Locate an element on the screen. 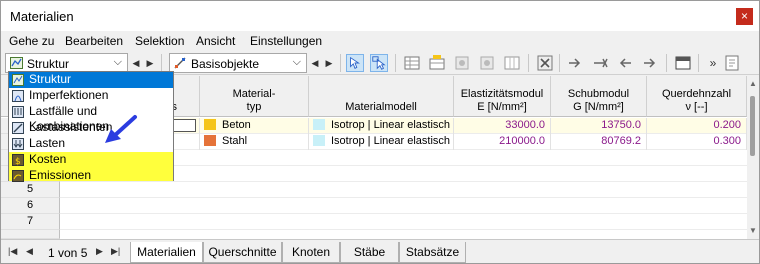 The height and width of the screenshot is (264, 760). settings-grid-icon is located at coordinates (487, 63).